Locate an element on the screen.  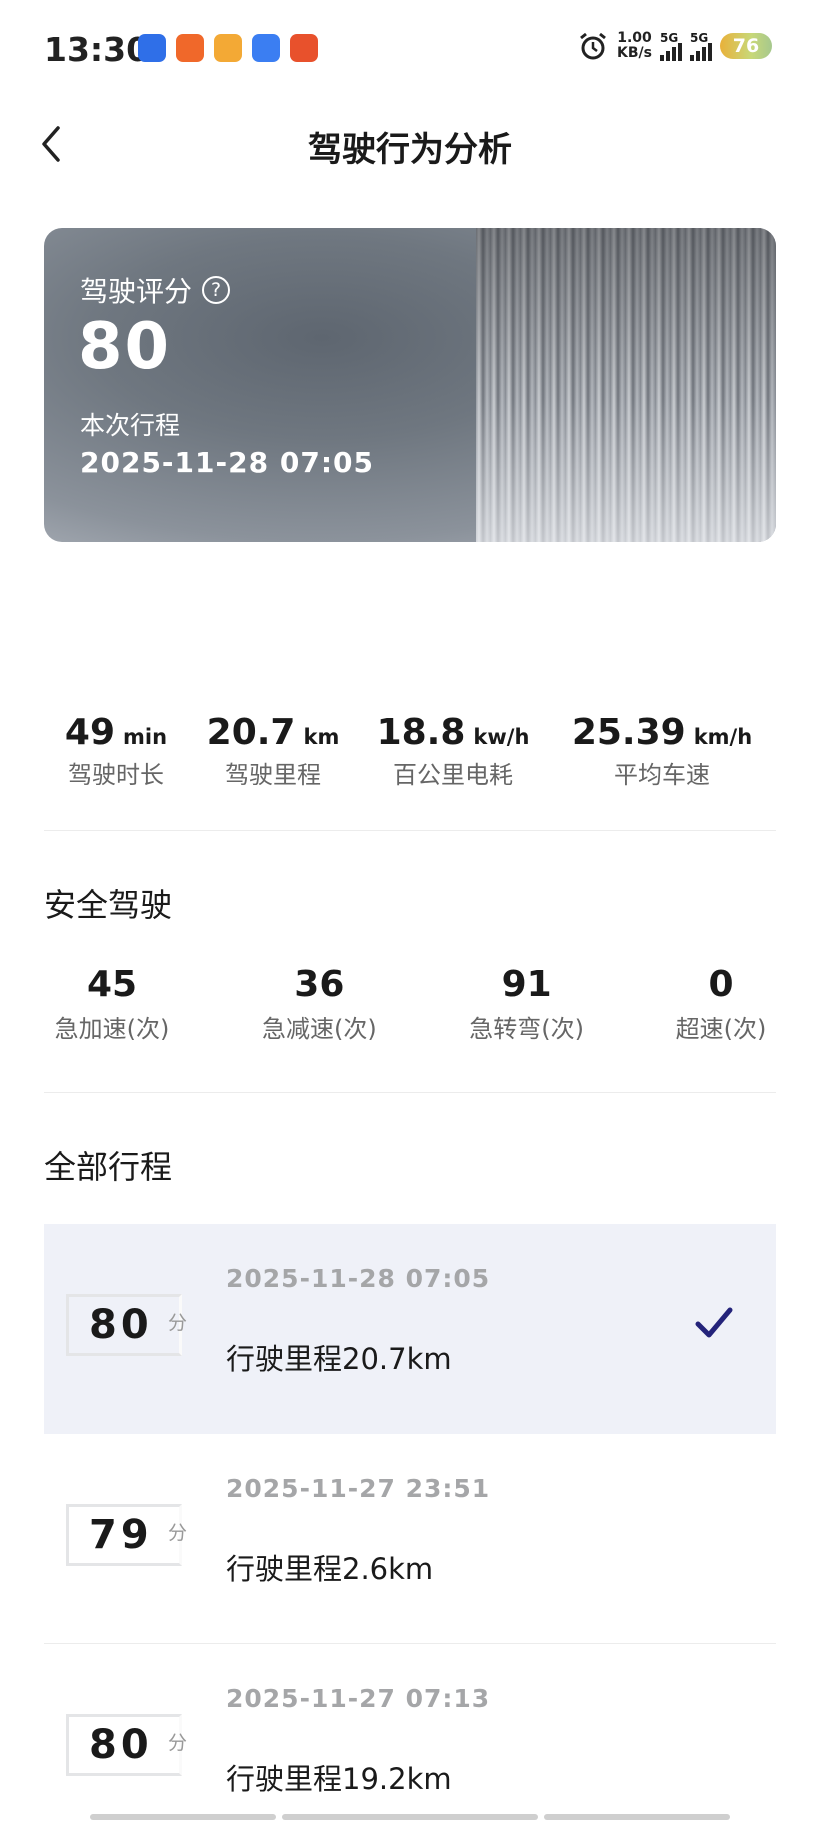
trip-item: 80 分 2025-11-27 07:13 行驶里程19.2km is located at coordinates (410, 1733).